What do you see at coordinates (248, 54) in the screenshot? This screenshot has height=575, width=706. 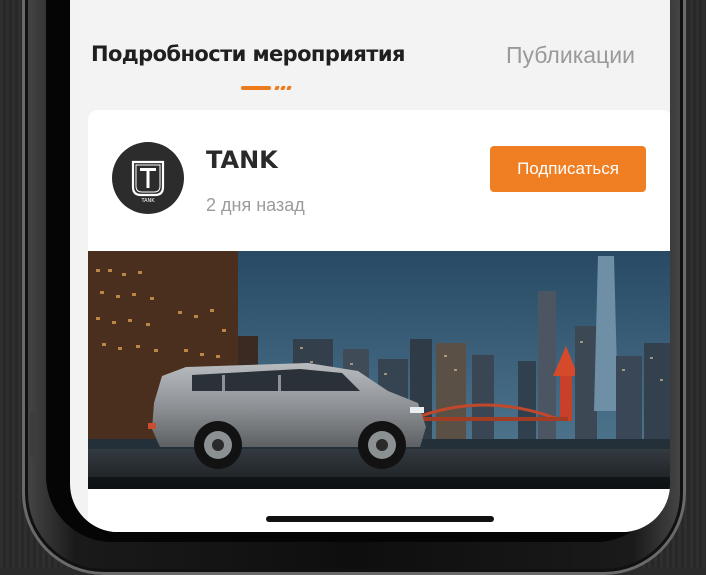 I see `tab-event-details: Подробности мероприятия` at bounding box center [248, 54].